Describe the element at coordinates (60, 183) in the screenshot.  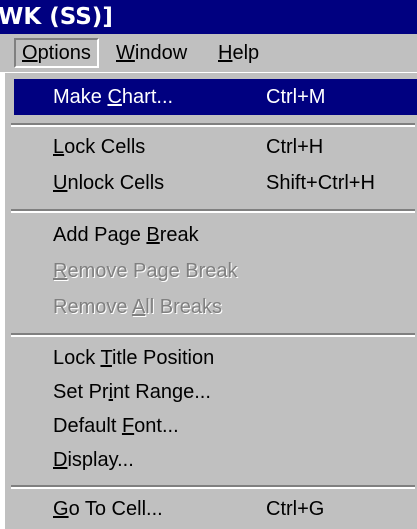
I see `label-mnemonic: U` at that location.